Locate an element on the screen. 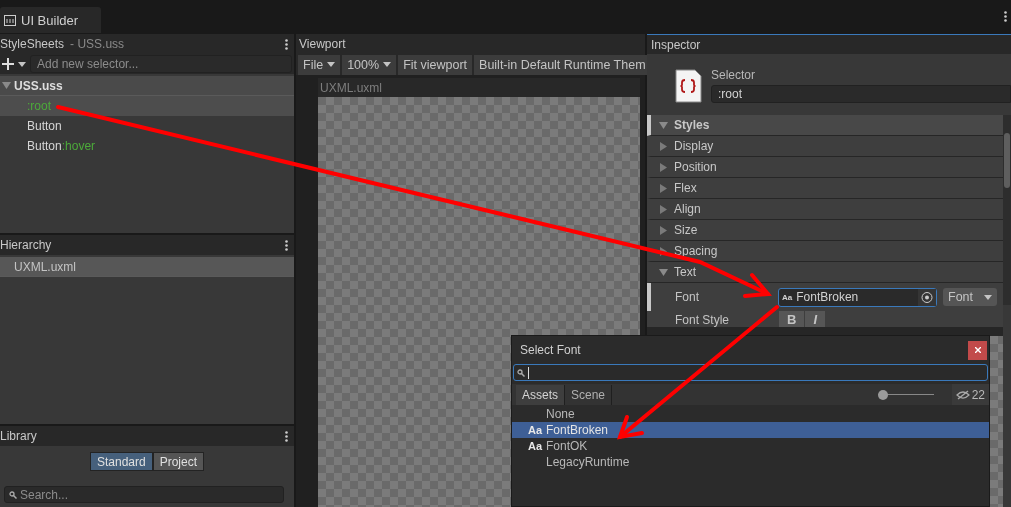 The image size is (1011, 507). panel-title: Inspector is located at coordinates (676, 44).